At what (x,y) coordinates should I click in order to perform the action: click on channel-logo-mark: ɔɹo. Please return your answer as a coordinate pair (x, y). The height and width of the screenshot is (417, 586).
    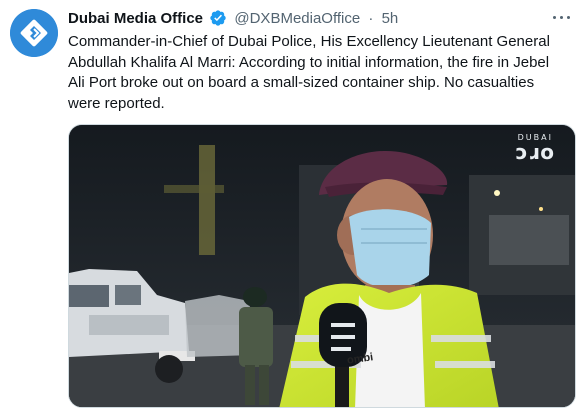
    Looking at the image, I should click on (535, 152).